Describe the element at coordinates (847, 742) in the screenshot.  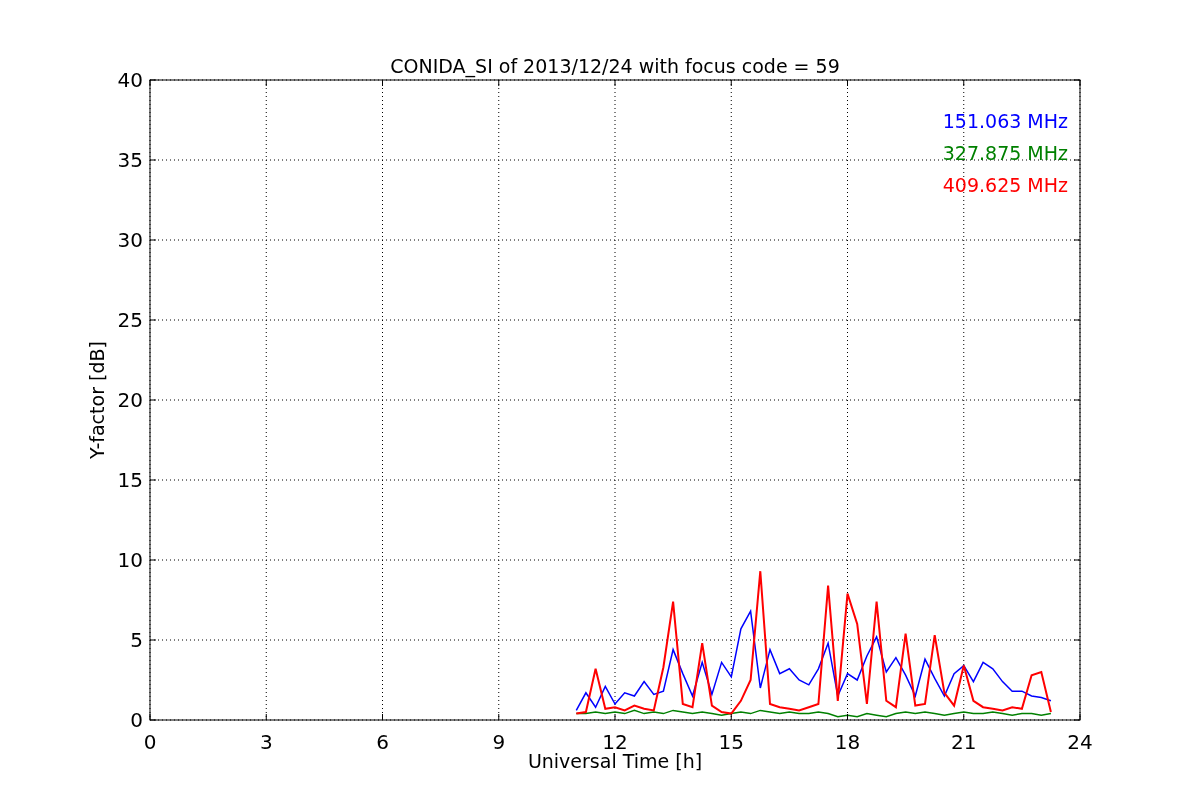
I see `tick-label: 18` at that location.